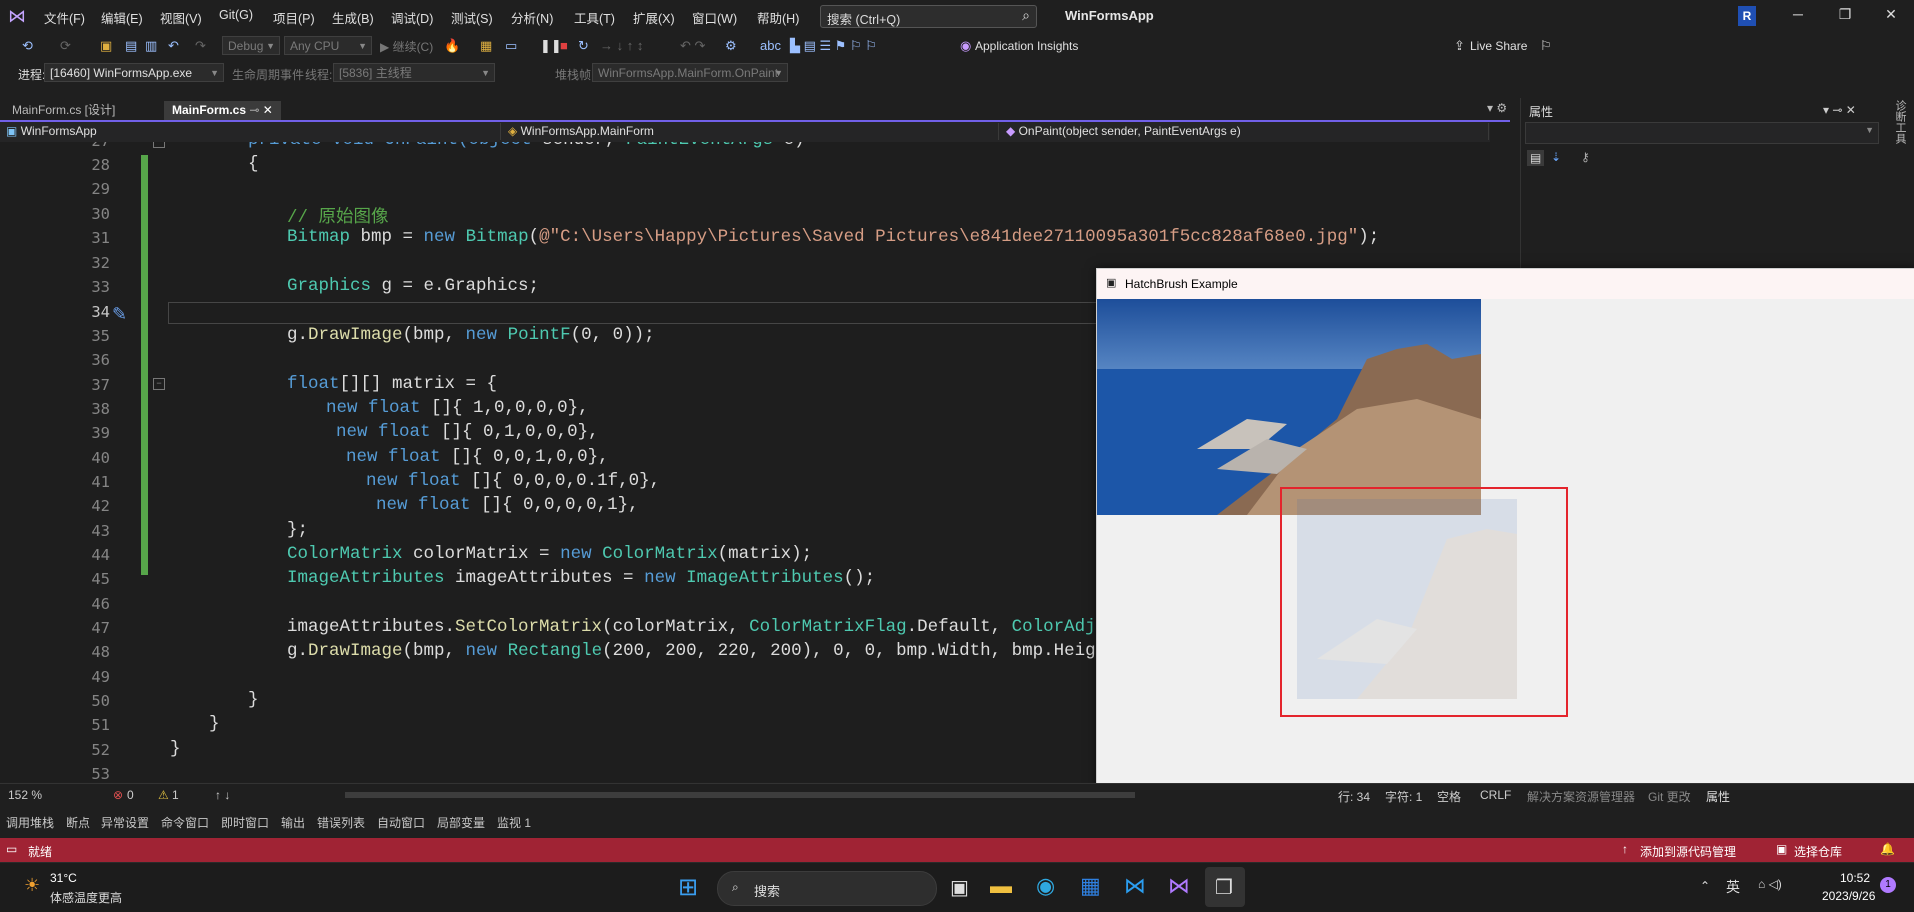 The width and height of the screenshot is (1914, 912). Describe the element at coordinates (119, 314) in the screenshot. I see `quick-action-icon: ✎` at that location.